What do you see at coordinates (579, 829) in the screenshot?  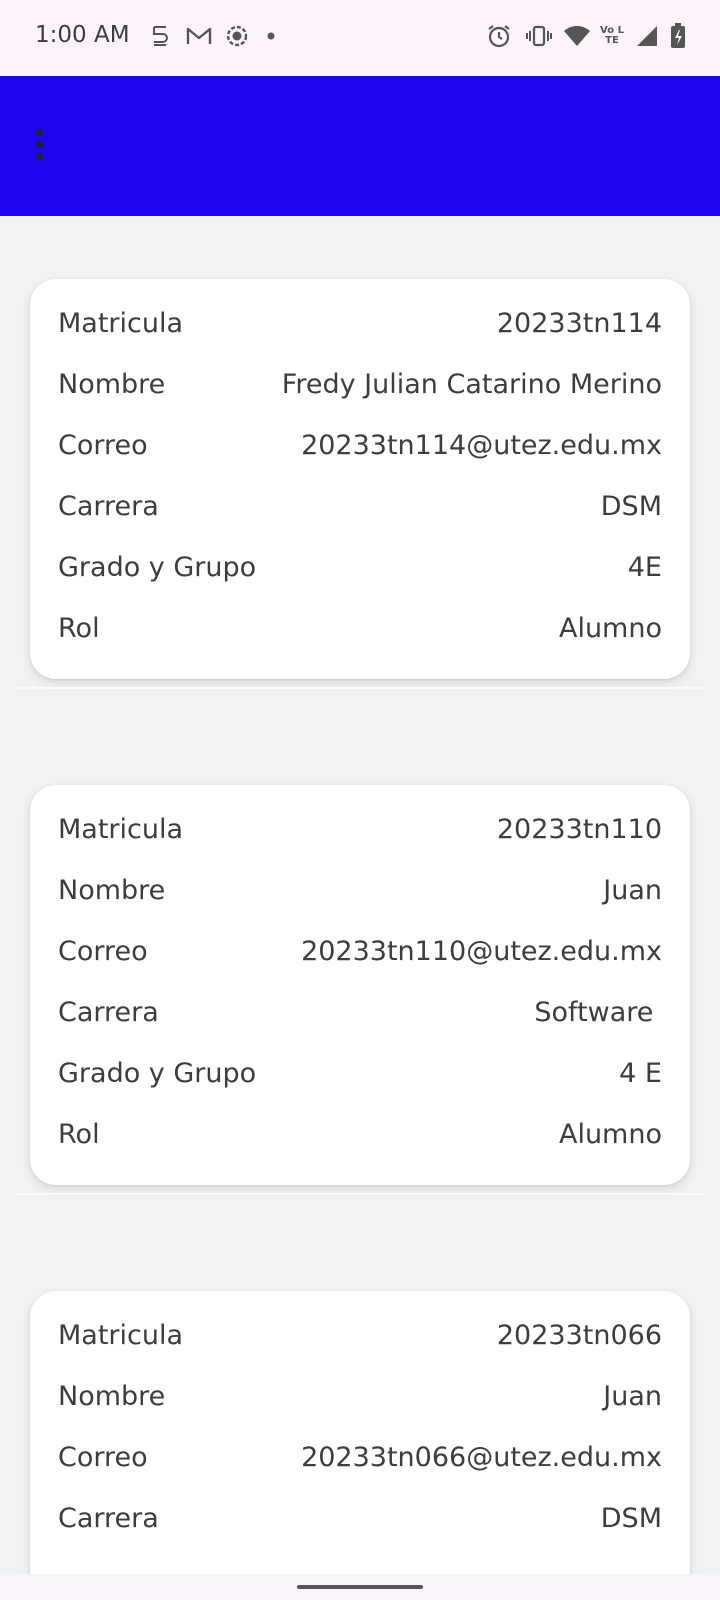 I see `field-value: 20233tn110` at bounding box center [579, 829].